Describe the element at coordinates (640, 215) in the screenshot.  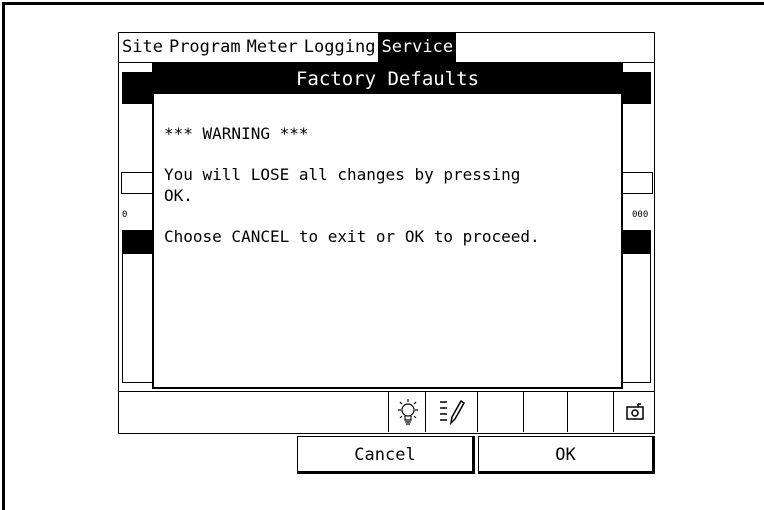
I see `background-tick-right: 000` at that location.